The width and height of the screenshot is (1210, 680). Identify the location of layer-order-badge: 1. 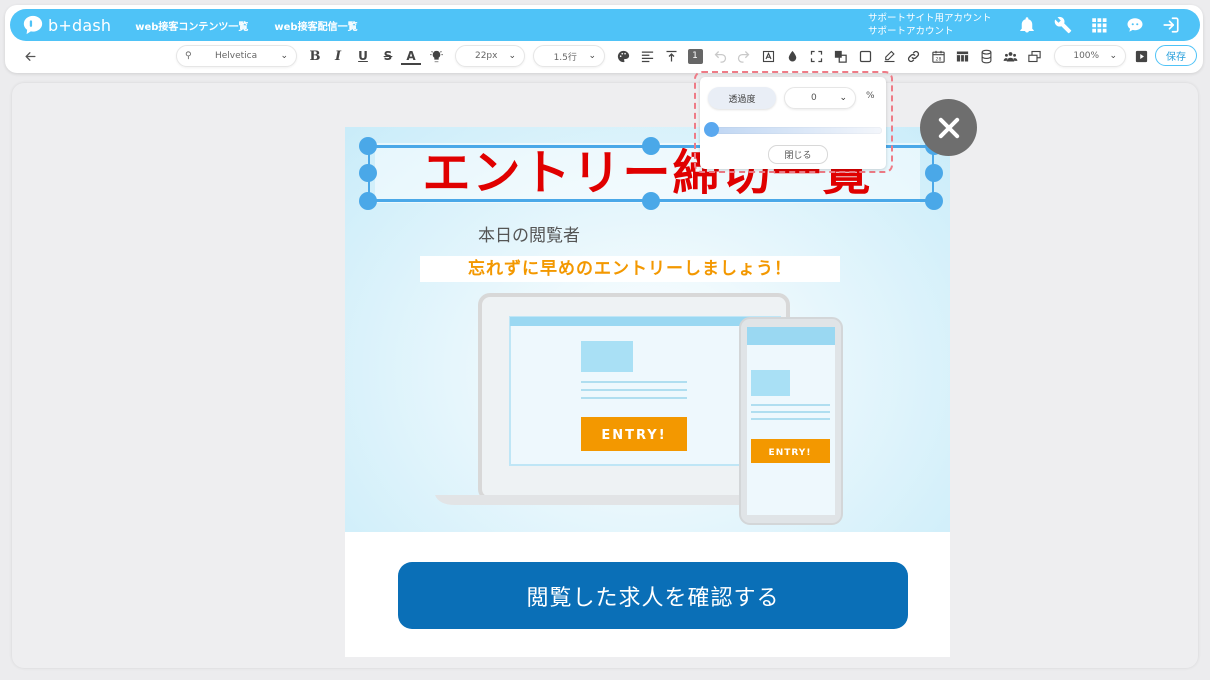
(695, 56).